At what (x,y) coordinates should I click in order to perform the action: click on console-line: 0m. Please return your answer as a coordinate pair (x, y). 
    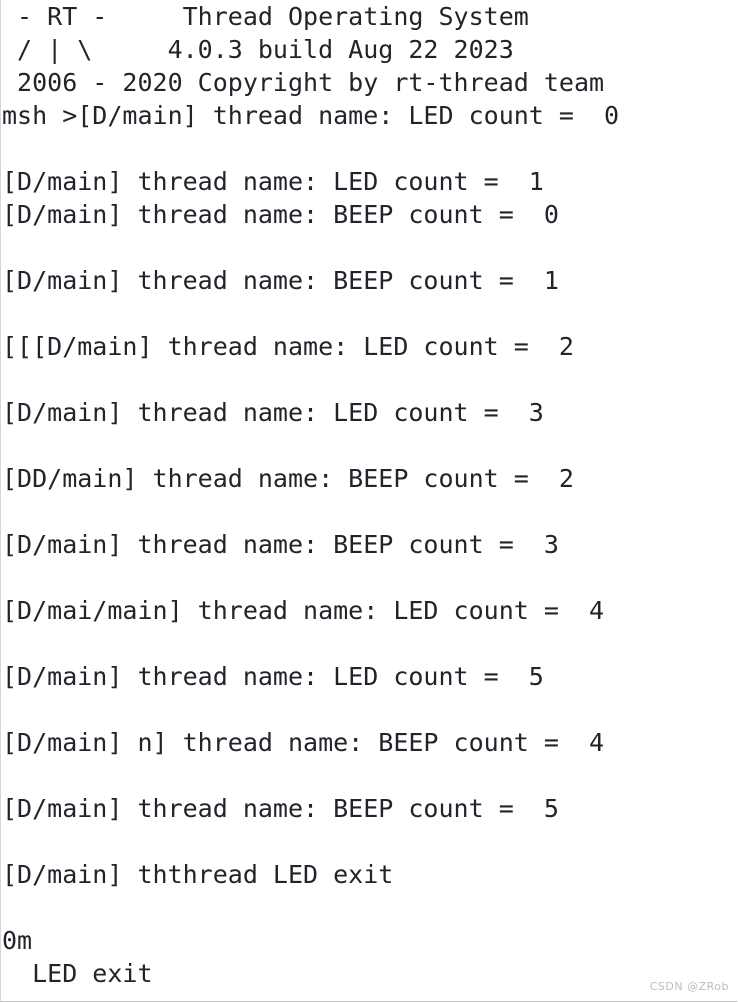
    Looking at the image, I should click on (17, 940).